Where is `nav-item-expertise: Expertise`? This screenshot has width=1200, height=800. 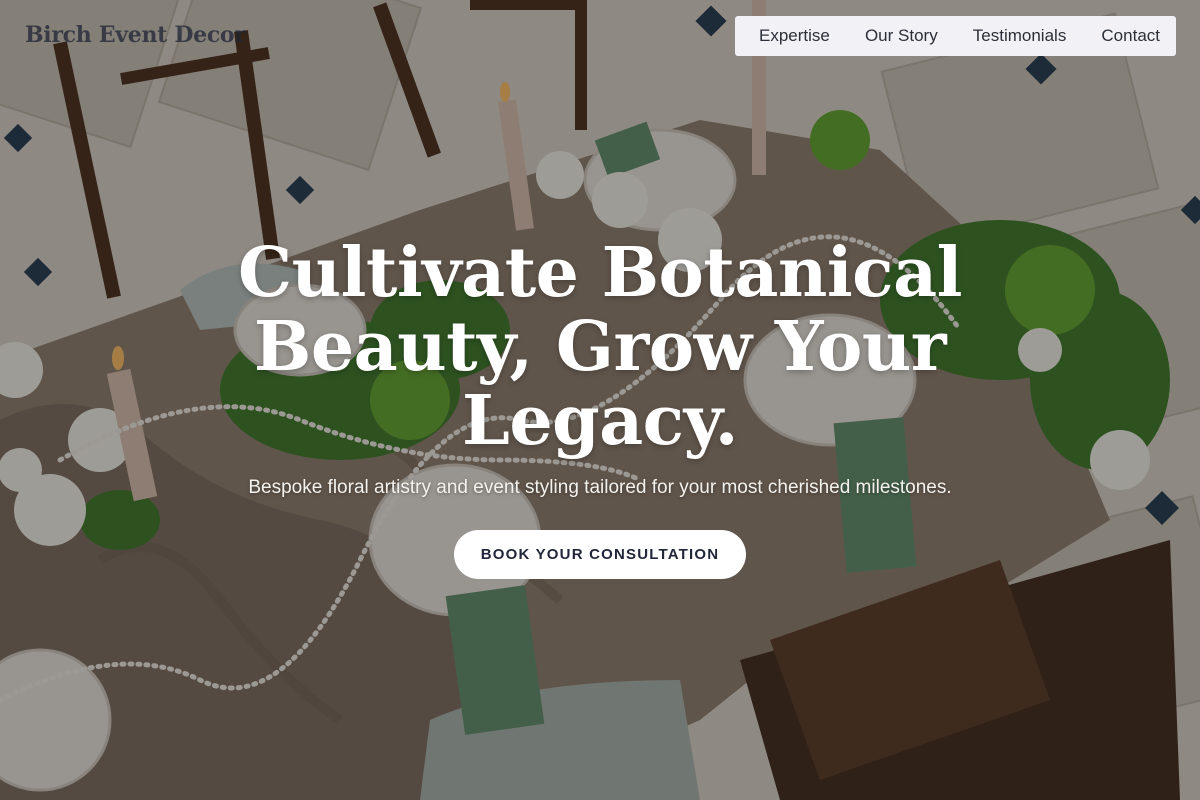 nav-item-expertise: Expertise is located at coordinates (794, 36).